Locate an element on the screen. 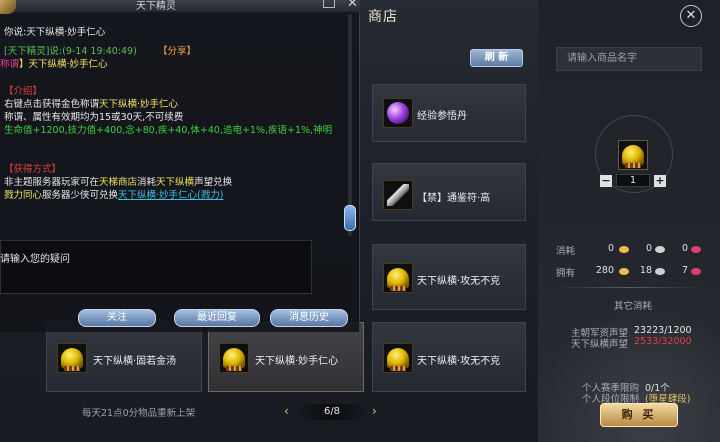  chat-scrollbar is located at coordinates (350, 125).